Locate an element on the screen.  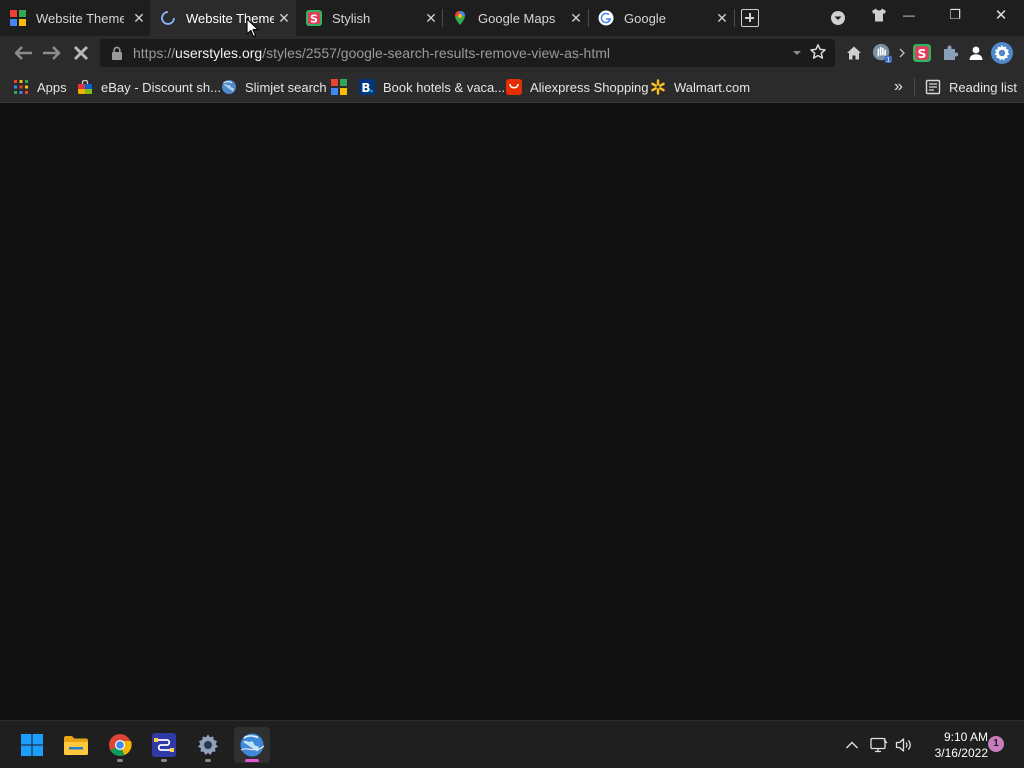
double-chevron-right-icon: » is located at coordinates (898, 86).